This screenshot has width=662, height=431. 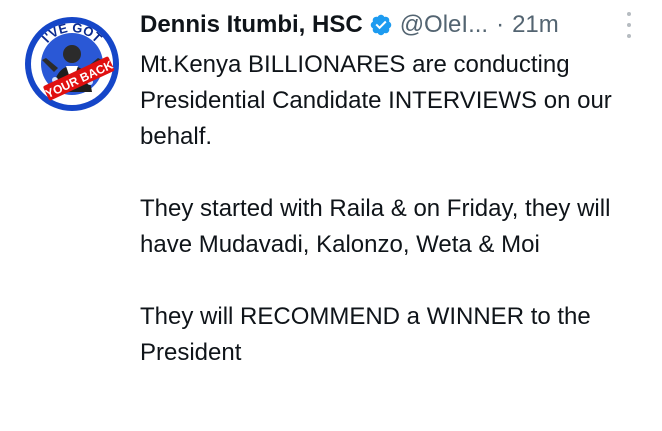 What do you see at coordinates (535, 25) in the screenshot?
I see `tweet-timestamp: 21m` at bounding box center [535, 25].